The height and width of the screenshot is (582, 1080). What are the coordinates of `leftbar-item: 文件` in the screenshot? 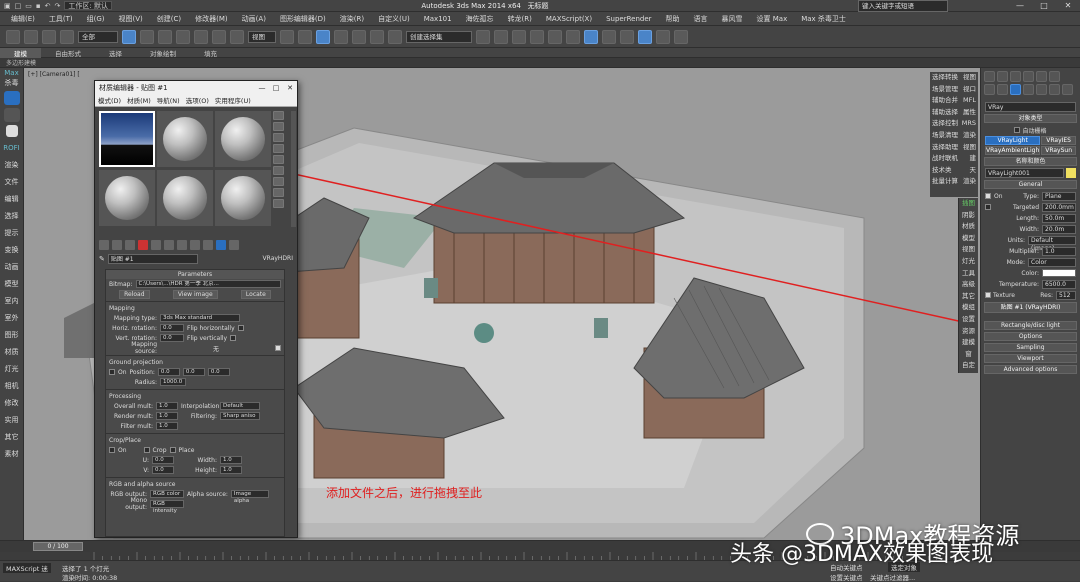 It's located at (11, 182).